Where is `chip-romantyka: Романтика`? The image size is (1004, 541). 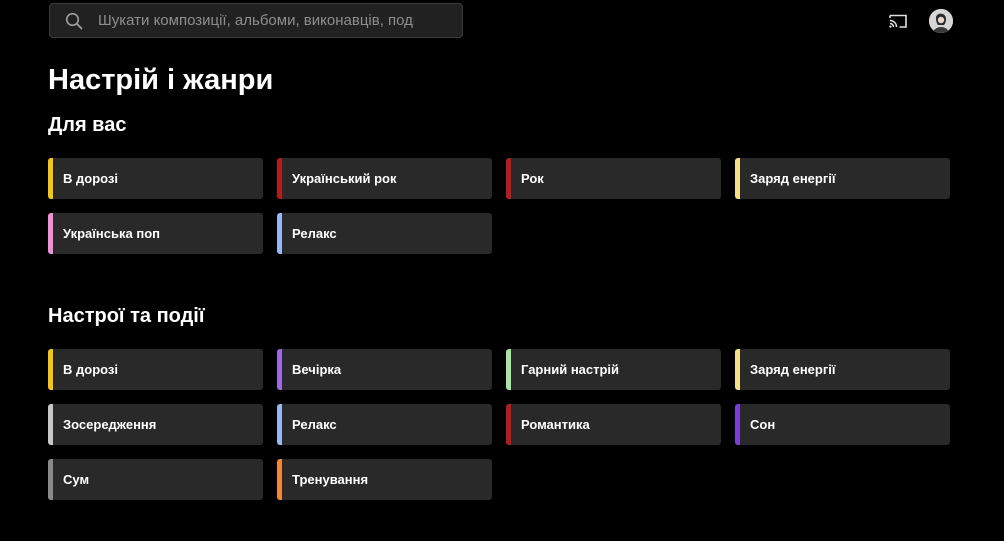
chip-romantyka: Романтика is located at coordinates (613, 424).